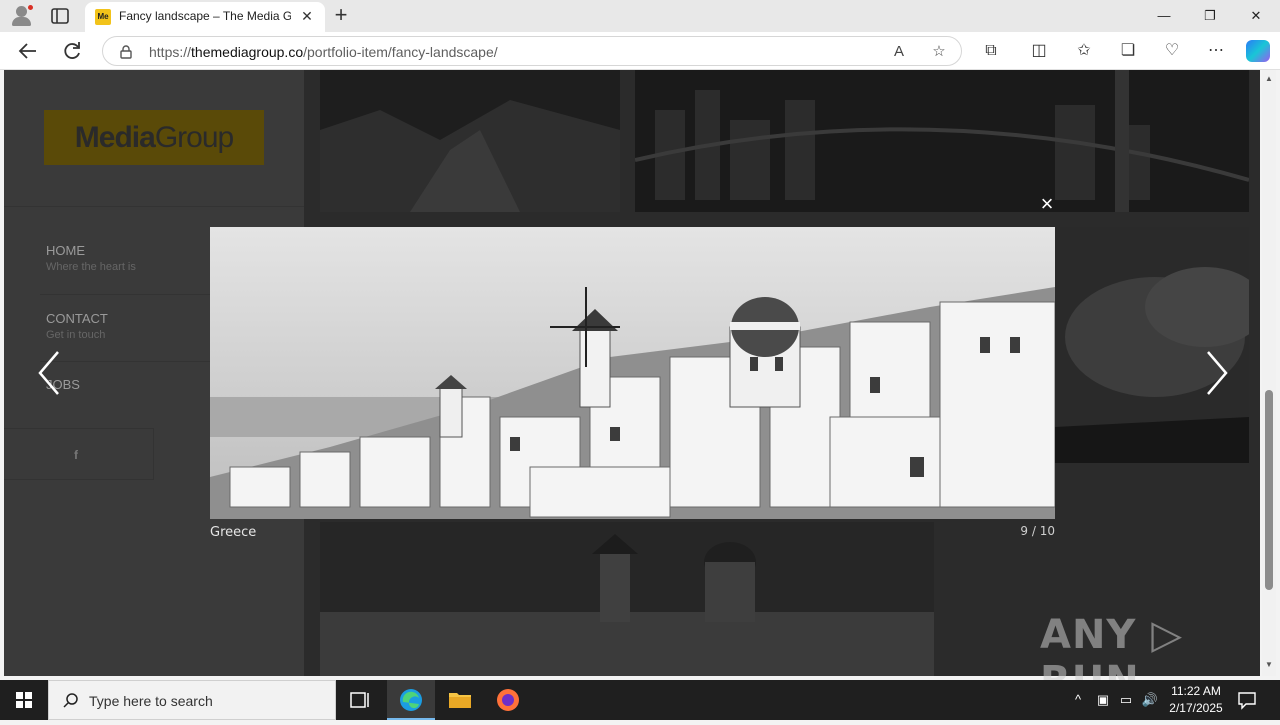 This screenshot has height=725, width=1280. I want to click on site-favicon-icon: Me, so click(103, 17).